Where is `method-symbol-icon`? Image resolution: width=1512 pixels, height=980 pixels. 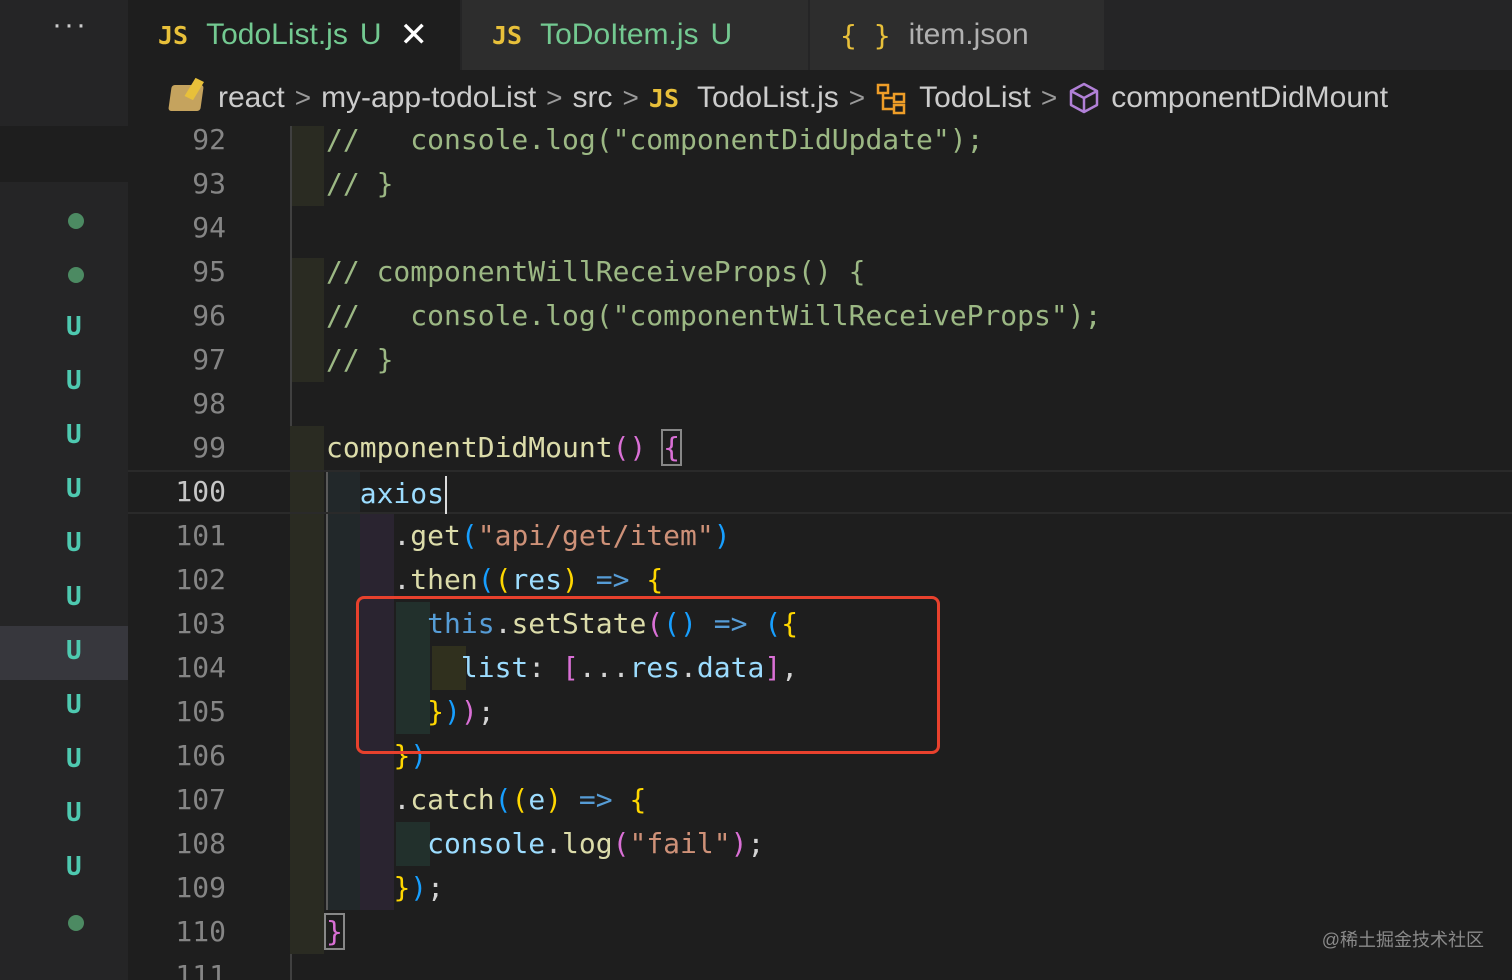 method-symbol-icon is located at coordinates (1084, 98).